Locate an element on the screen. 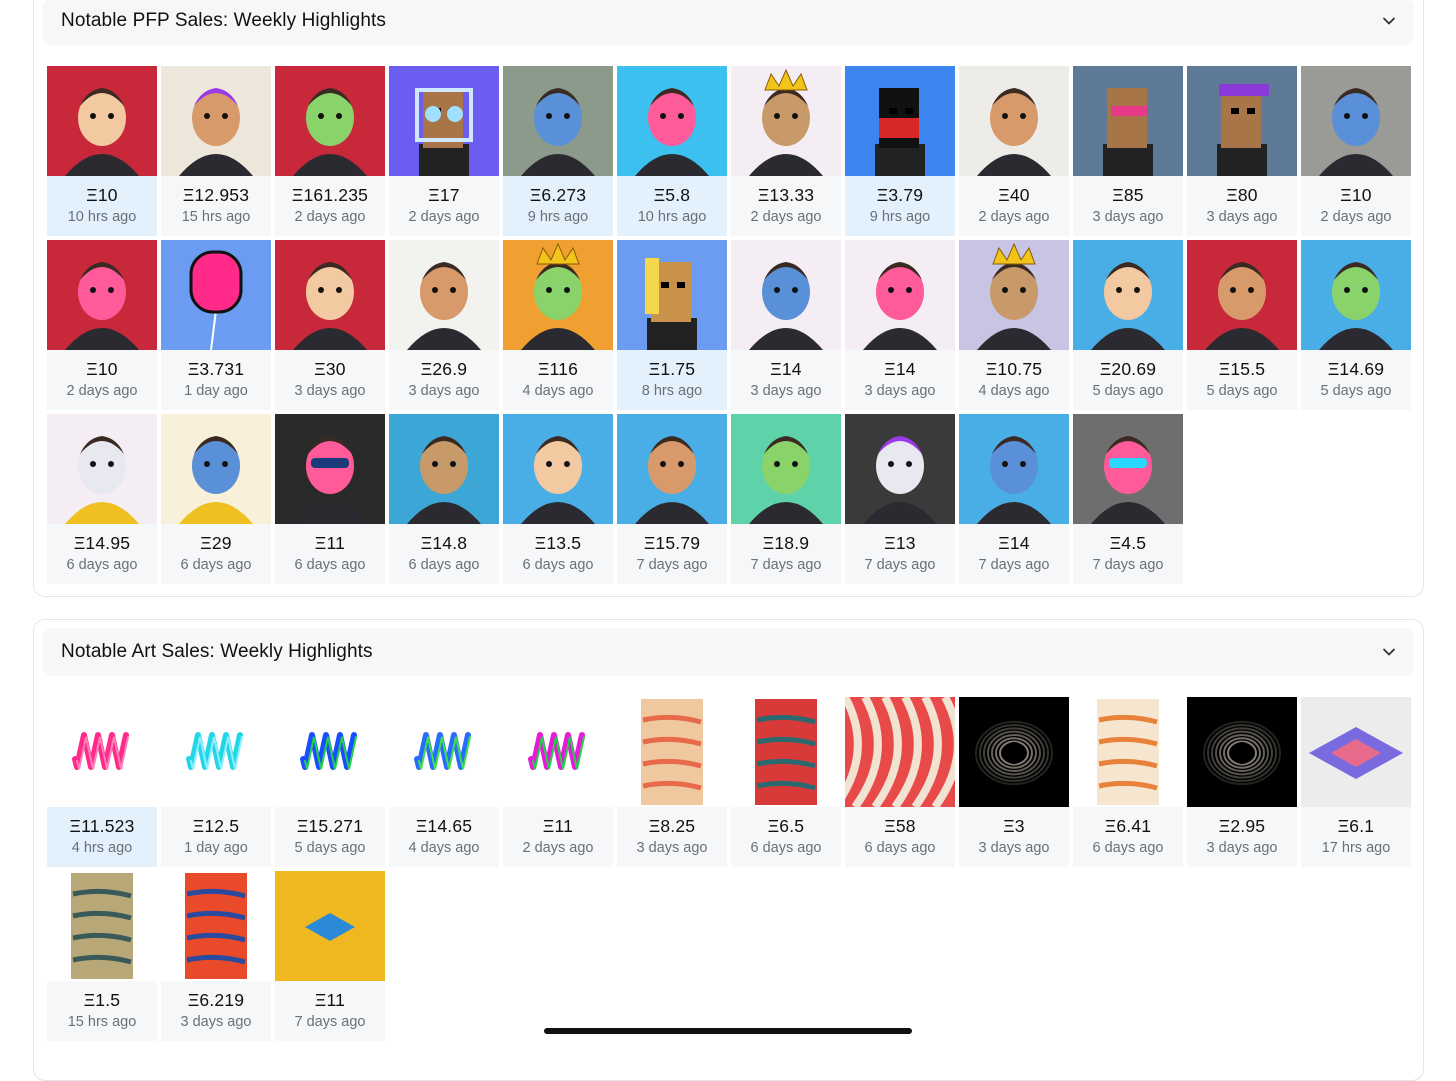 The width and height of the screenshot is (1456, 1081). art-sale-card: Ξ6.219 3 days ago is located at coordinates (216, 956).